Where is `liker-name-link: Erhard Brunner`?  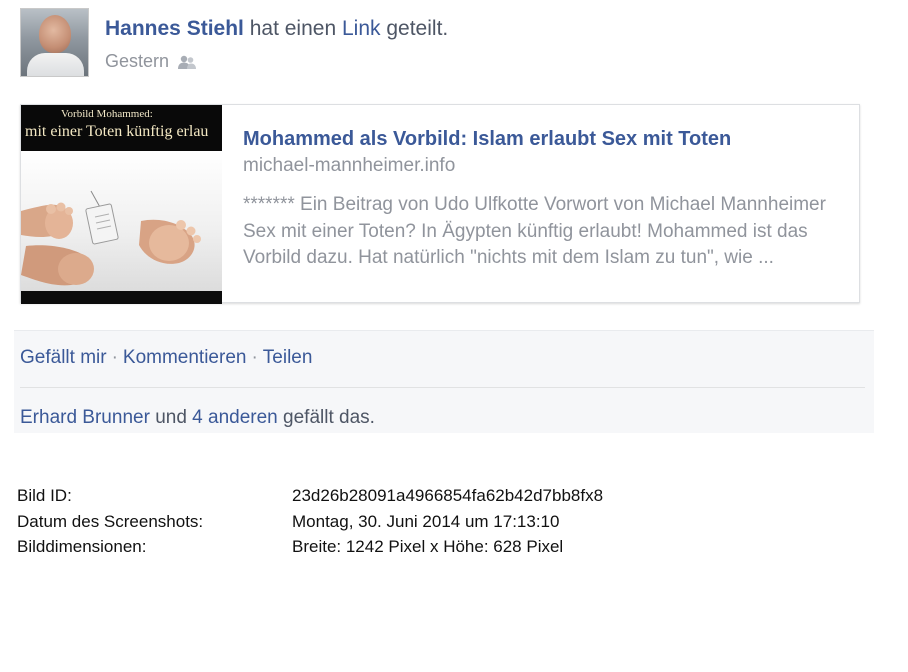 liker-name-link: Erhard Brunner is located at coordinates (85, 417).